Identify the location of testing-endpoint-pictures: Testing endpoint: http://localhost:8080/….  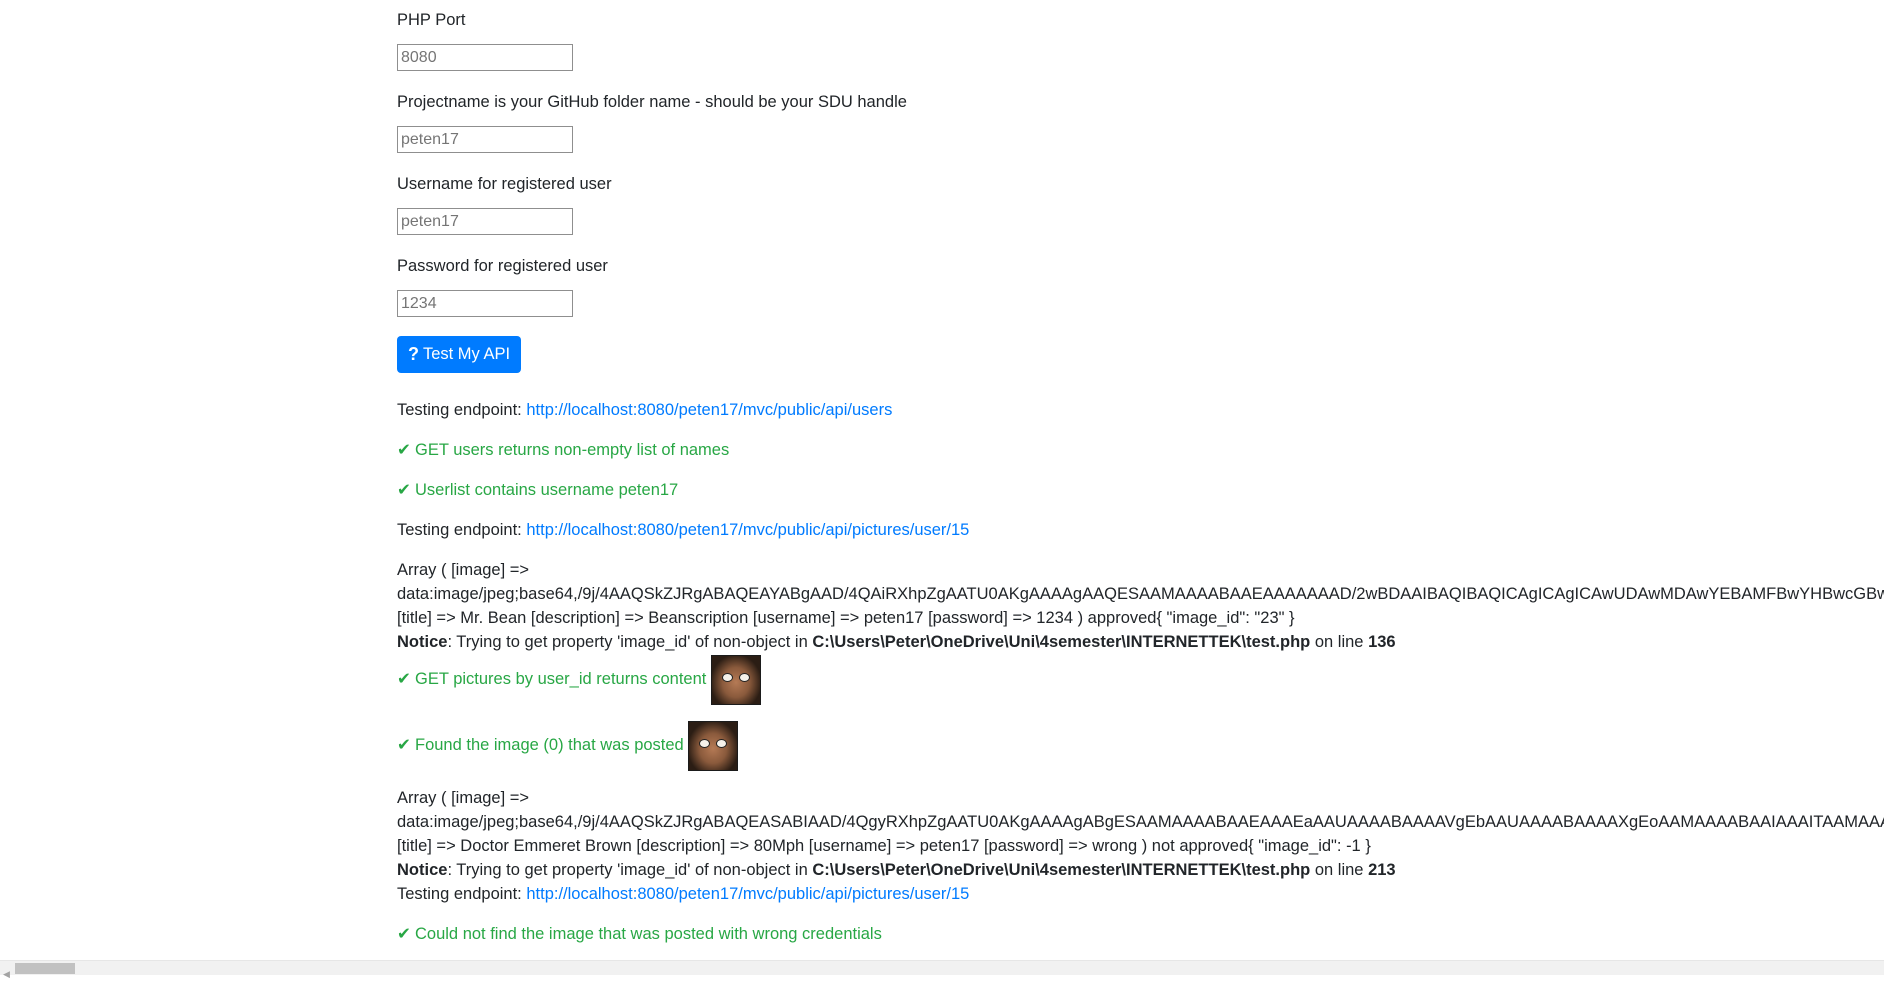
(683, 530).